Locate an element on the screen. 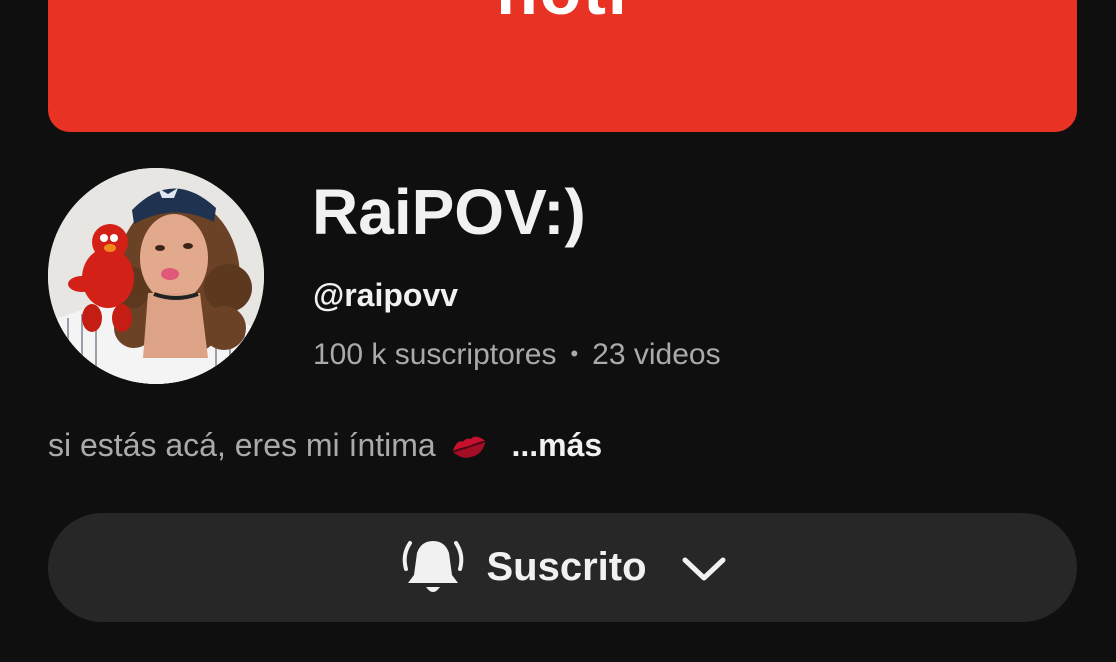  channel-name: RaiPOV:) is located at coordinates (449, 212).